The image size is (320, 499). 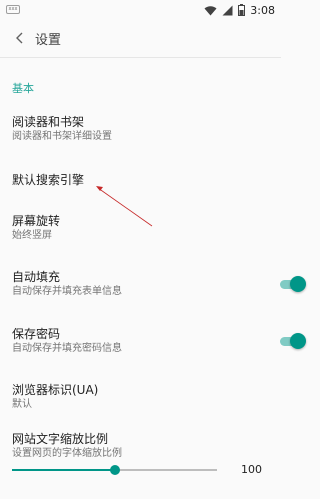 I want to click on setting-subtitle: 自动保存并填充表单信息, so click(x=67, y=291).